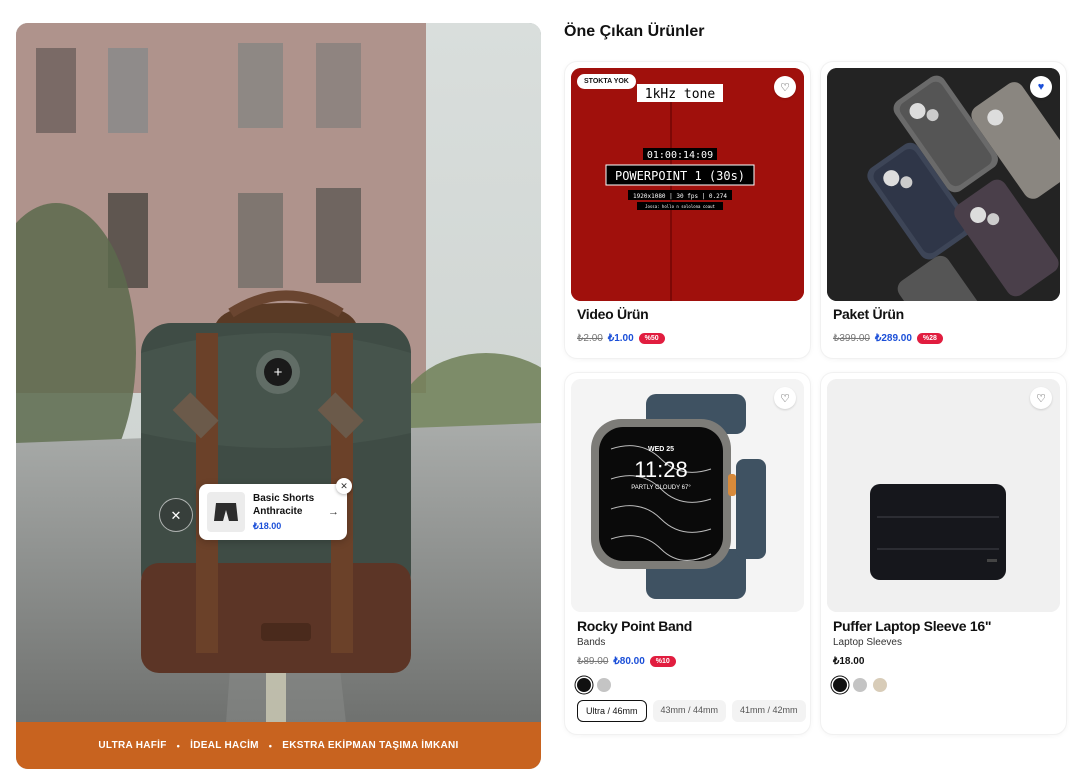 This screenshot has width=1080, height=782. I want to click on out-of-stock-badge: STOKTA YOK, so click(606, 81).